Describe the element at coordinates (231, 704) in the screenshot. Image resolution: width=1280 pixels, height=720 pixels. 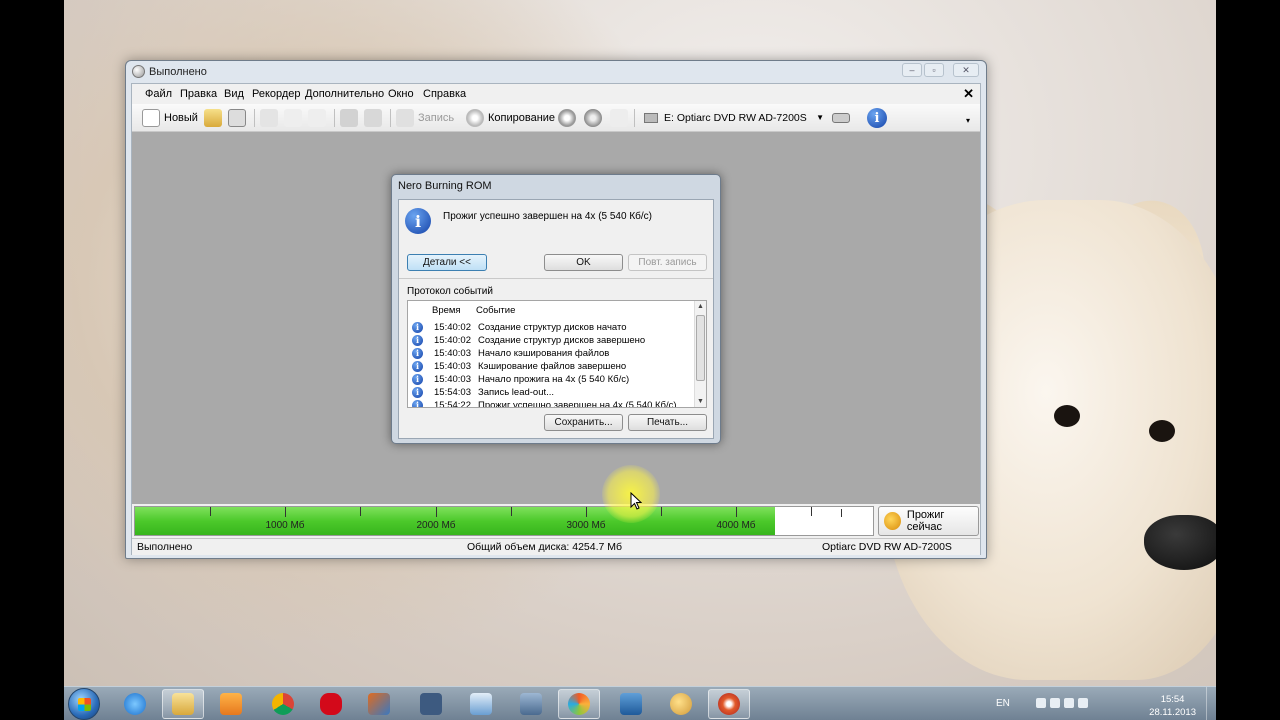
I see `taskbar-media` at that location.